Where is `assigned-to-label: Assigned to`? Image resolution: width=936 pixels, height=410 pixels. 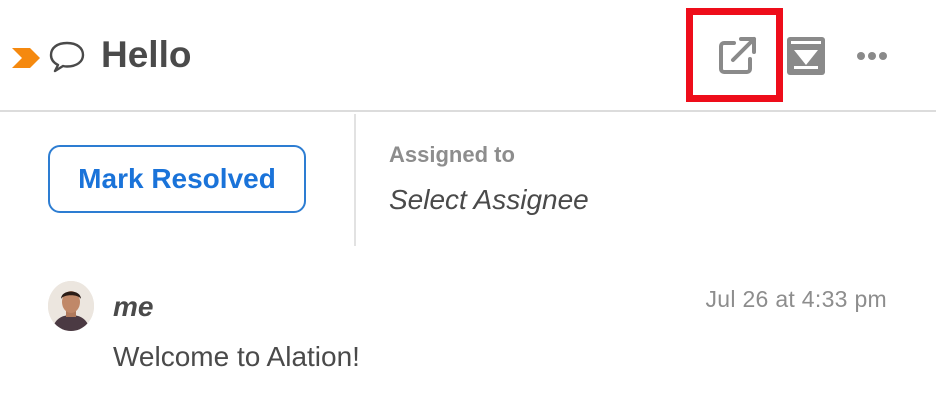 assigned-to-label: Assigned to is located at coordinates (452, 154).